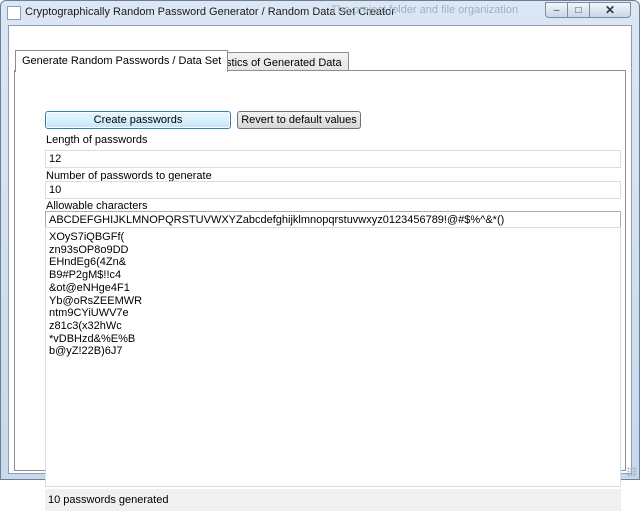 This screenshot has width=640, height=511. I want to click on background-window-text: The project folder and file organization, so click(425, 10).